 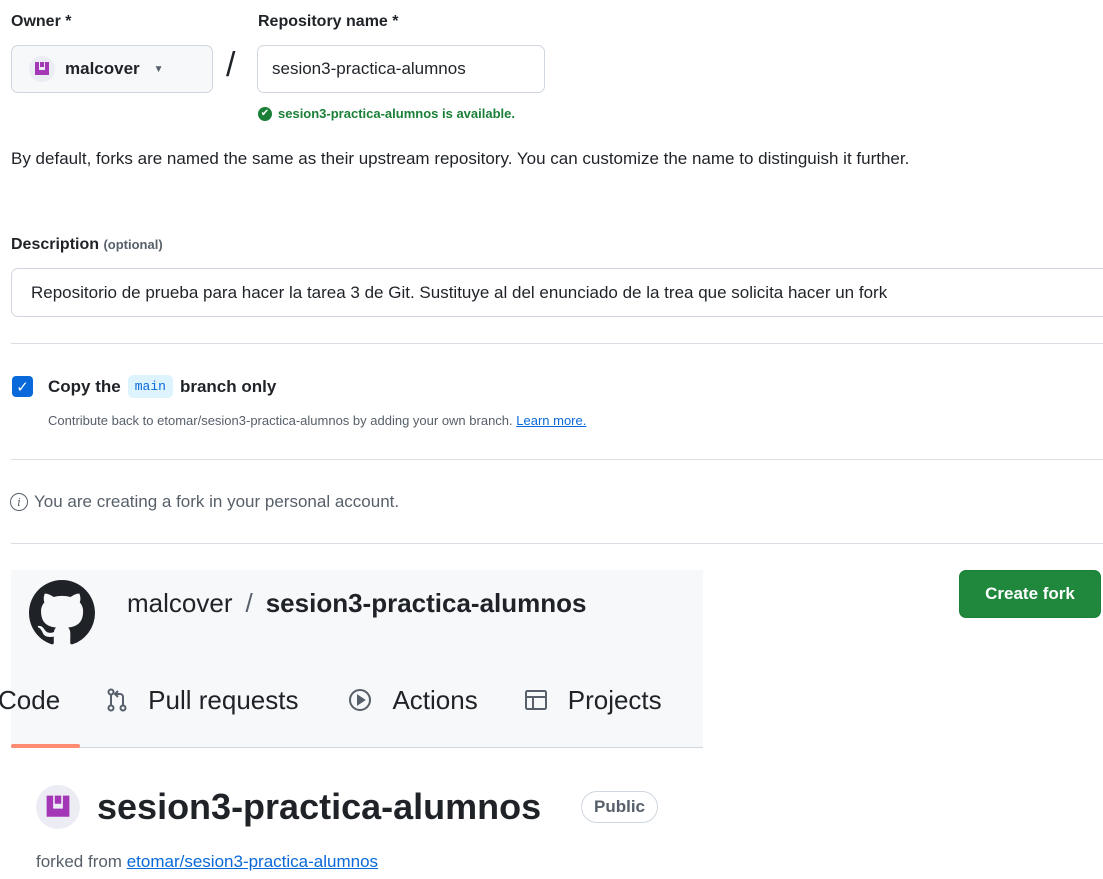 I want to click on forked-prefix: forked from, so click(x=79, y=861).